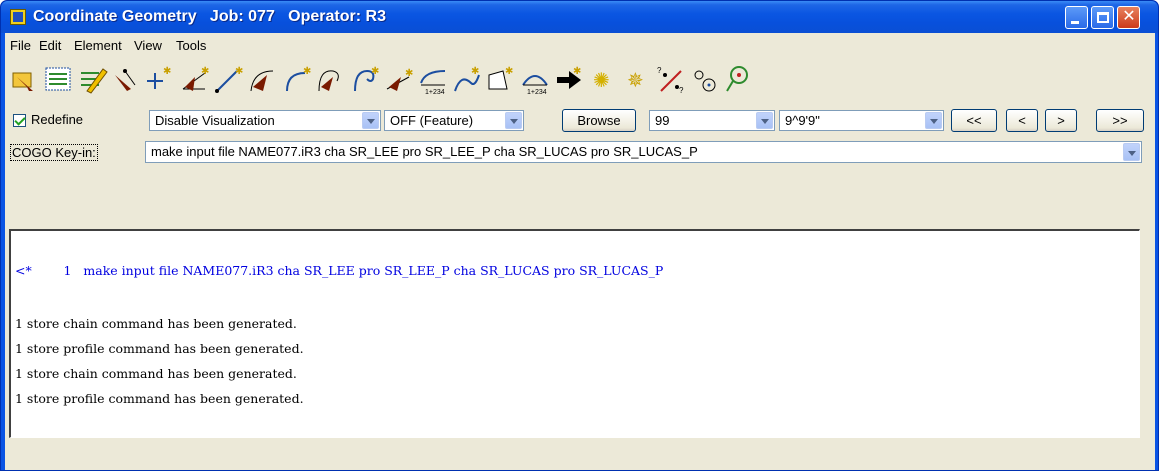  What do you see at coordinates (365, 80) in the screenshot?
I see `spiral-point-icon: ✱` at bounding box center [365, 80].